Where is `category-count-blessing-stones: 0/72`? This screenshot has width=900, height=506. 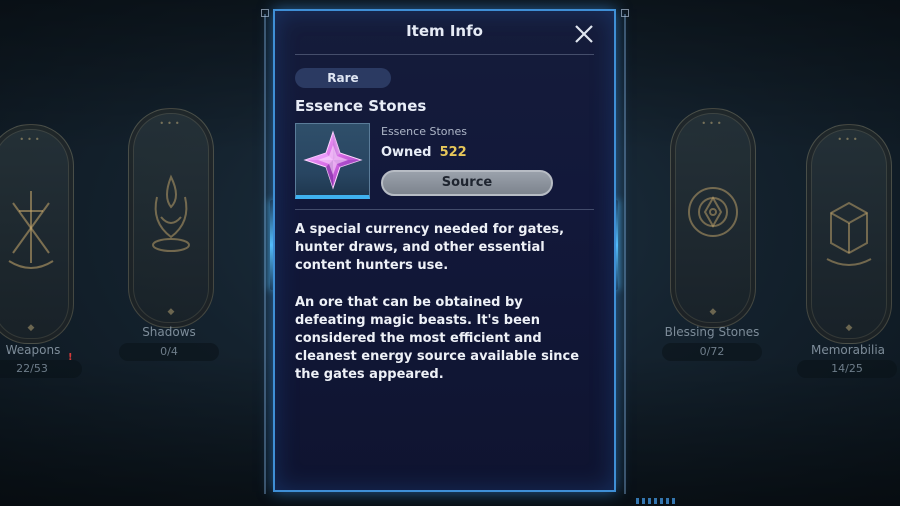
category-count-blessing-stones: 0/72 is located at coordinates (712, 352).